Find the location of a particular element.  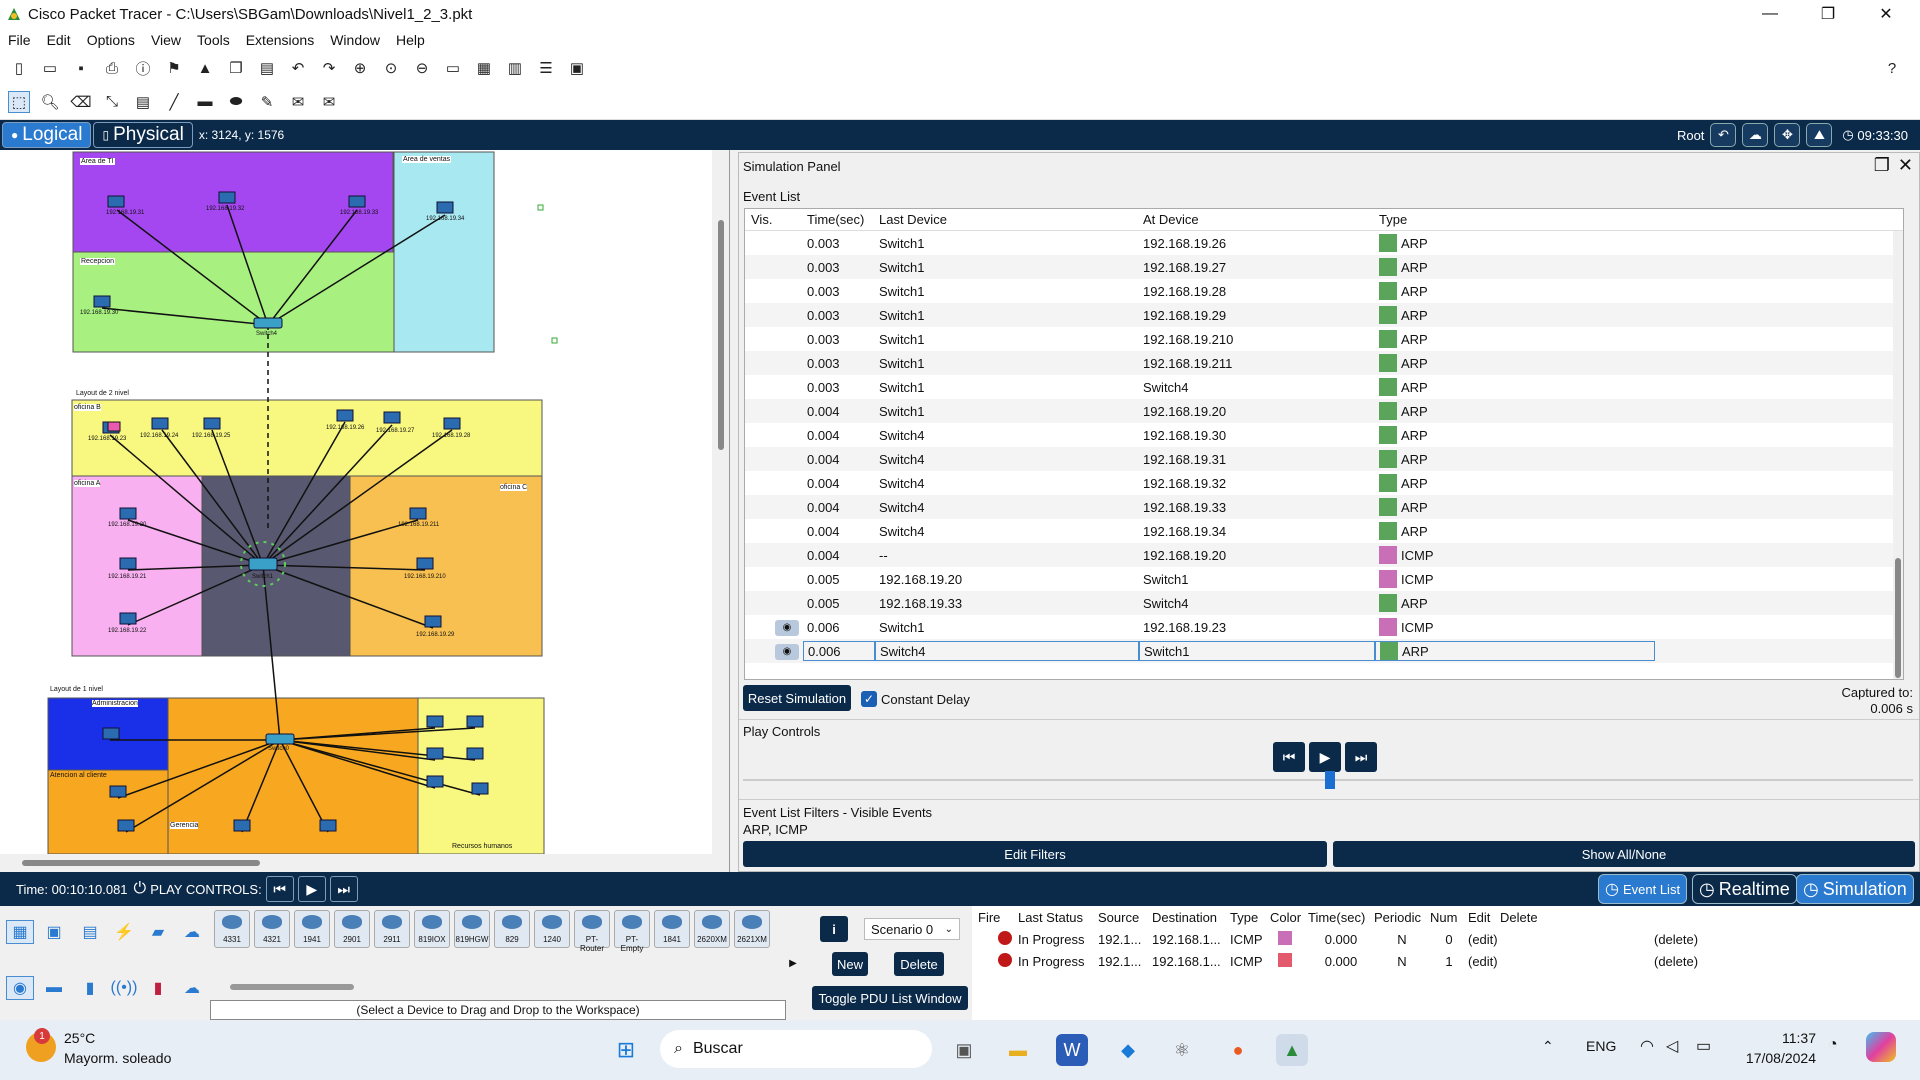

wireless-icon: ((•)) is located at coordinates (124, 988).